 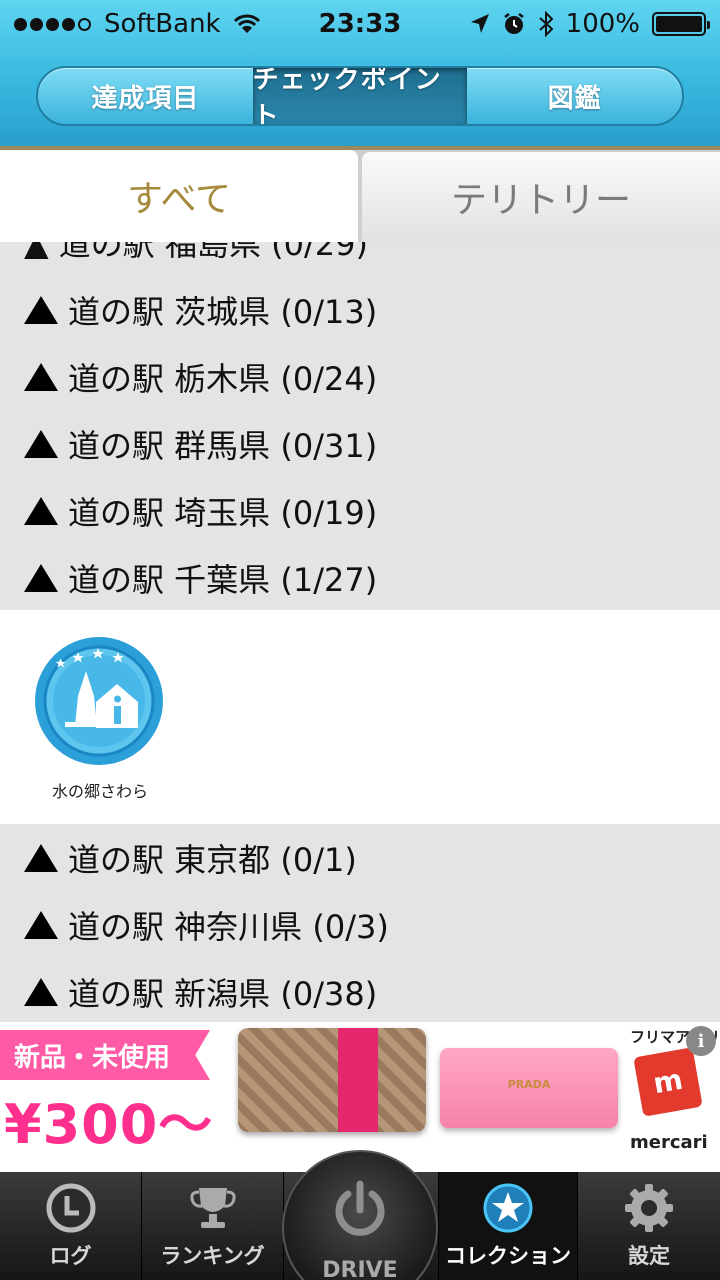 I want to click on sub-tabs: すべて テリトリー, so click(x=360, y=196).